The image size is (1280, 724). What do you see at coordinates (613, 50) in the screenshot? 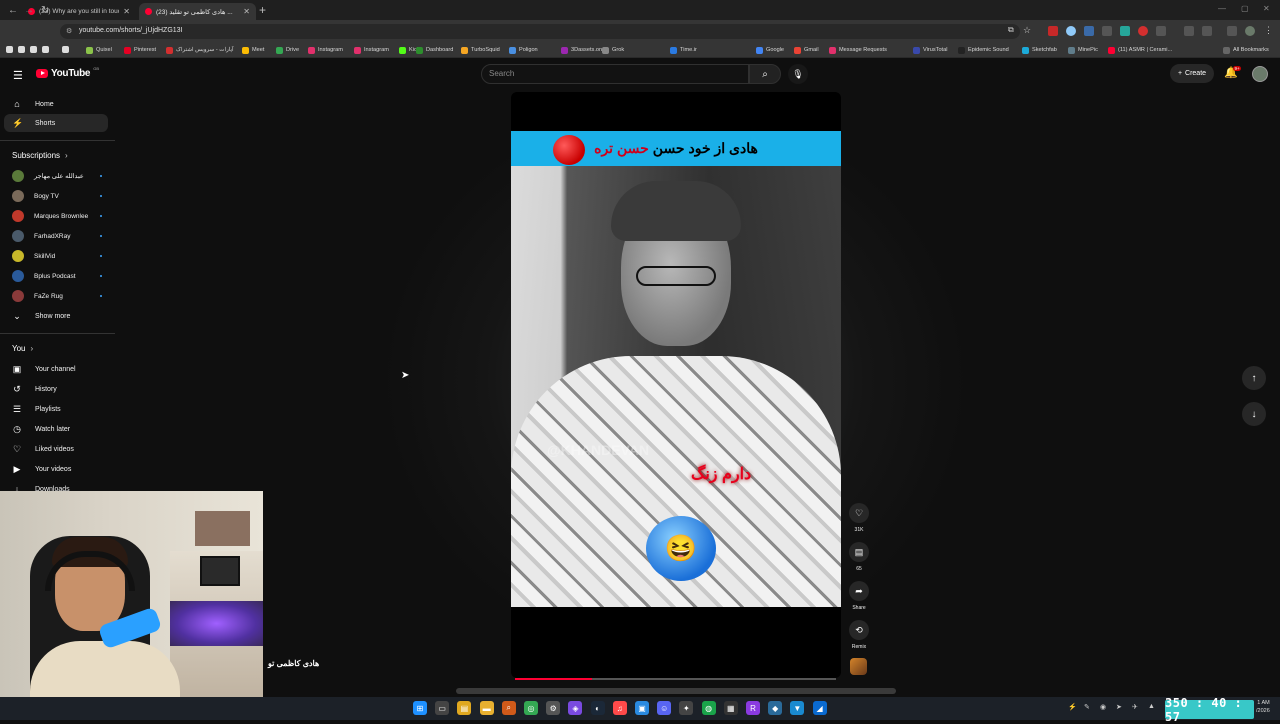
I see `bookmark-item: Grok` at bounding box center [613, 50].